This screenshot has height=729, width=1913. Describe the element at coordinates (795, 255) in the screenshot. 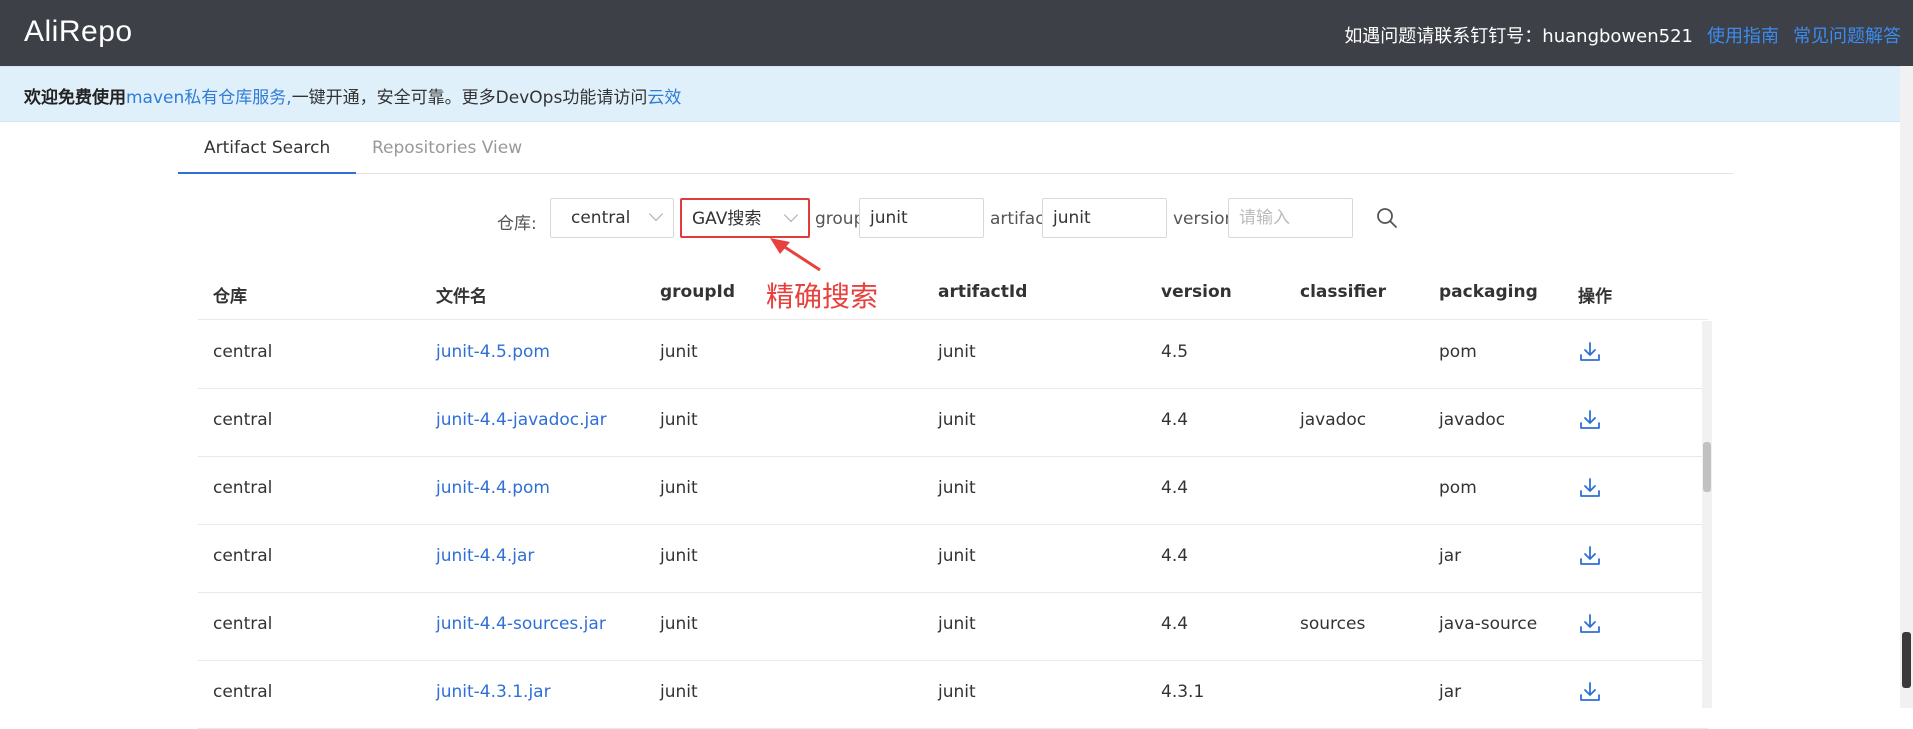

I see `annotation-arrow-icon` at that location.